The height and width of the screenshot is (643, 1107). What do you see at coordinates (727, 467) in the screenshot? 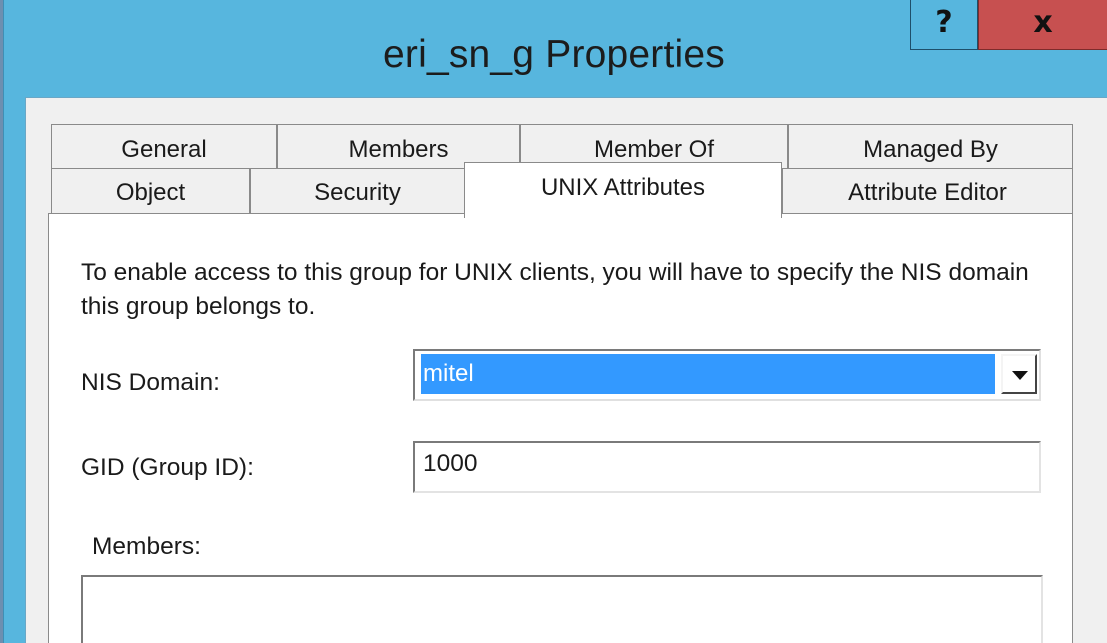
I see `gid-input: 1000` at bounding box center [727, 467].